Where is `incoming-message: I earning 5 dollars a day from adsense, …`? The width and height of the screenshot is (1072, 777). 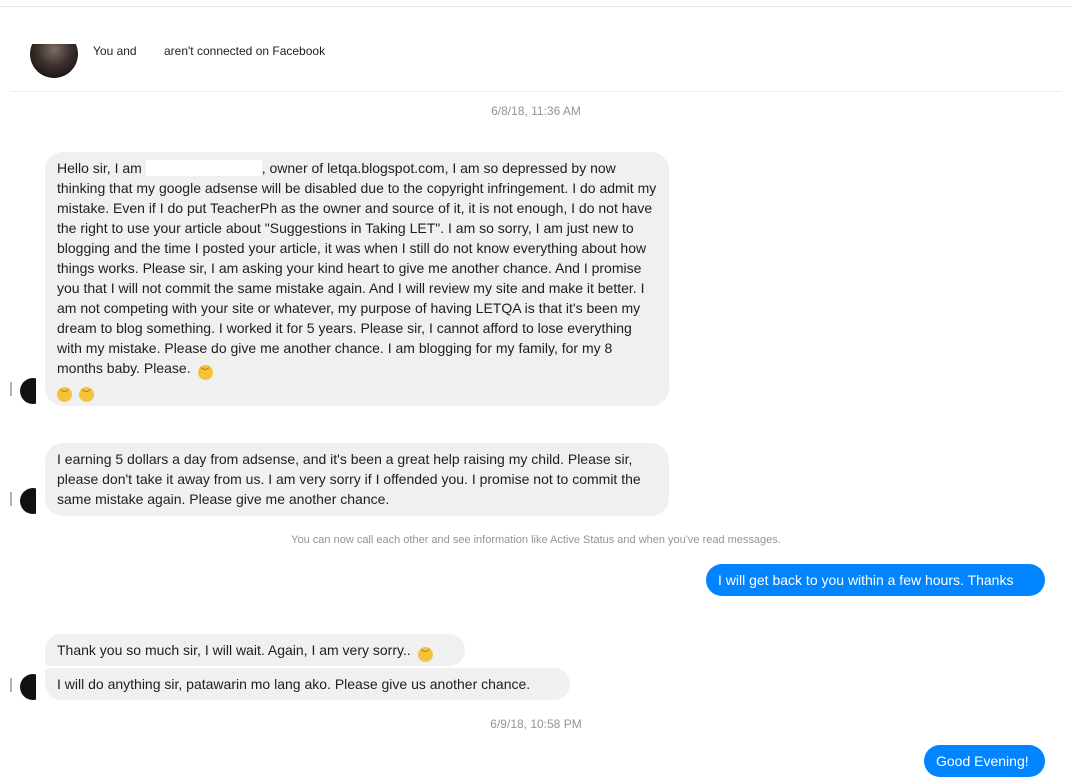
incoming-message: I earning 5 dollars a day from adsense, … is located at coordinates (357, 479).